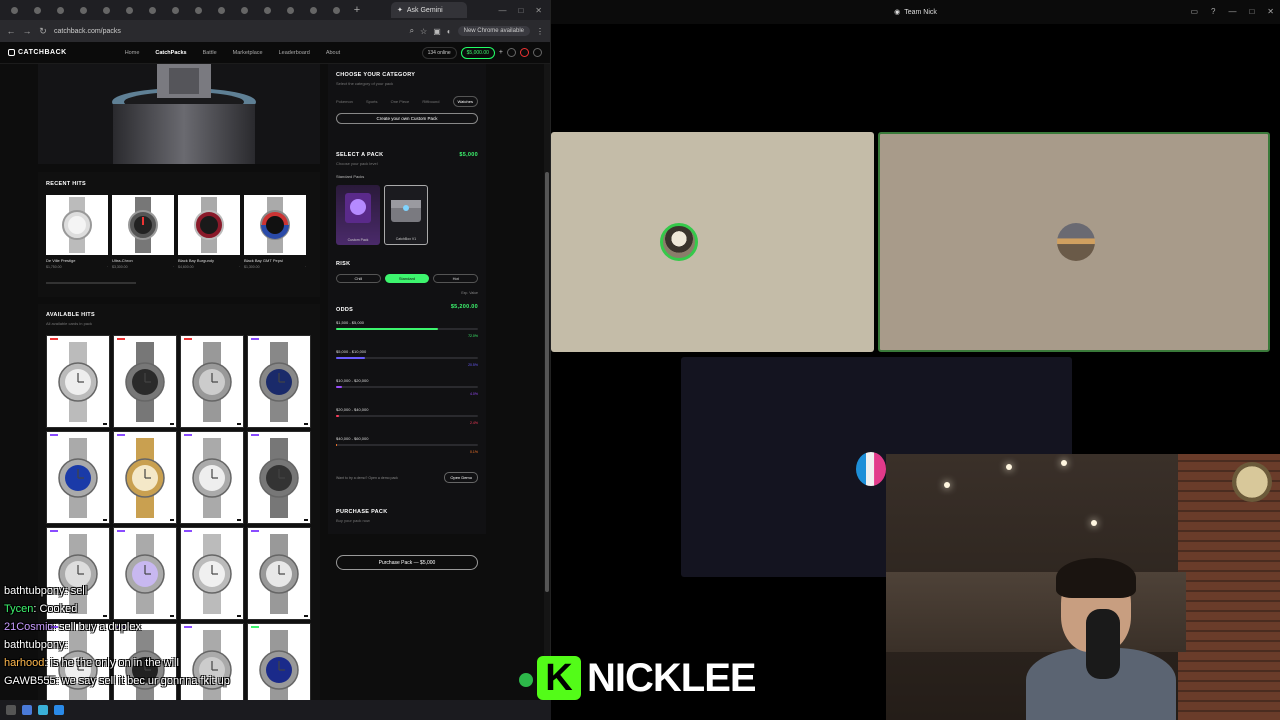  Describe the element at coordinates (11, 31) in the screenshot. I see `back-icon: ←` at that location.